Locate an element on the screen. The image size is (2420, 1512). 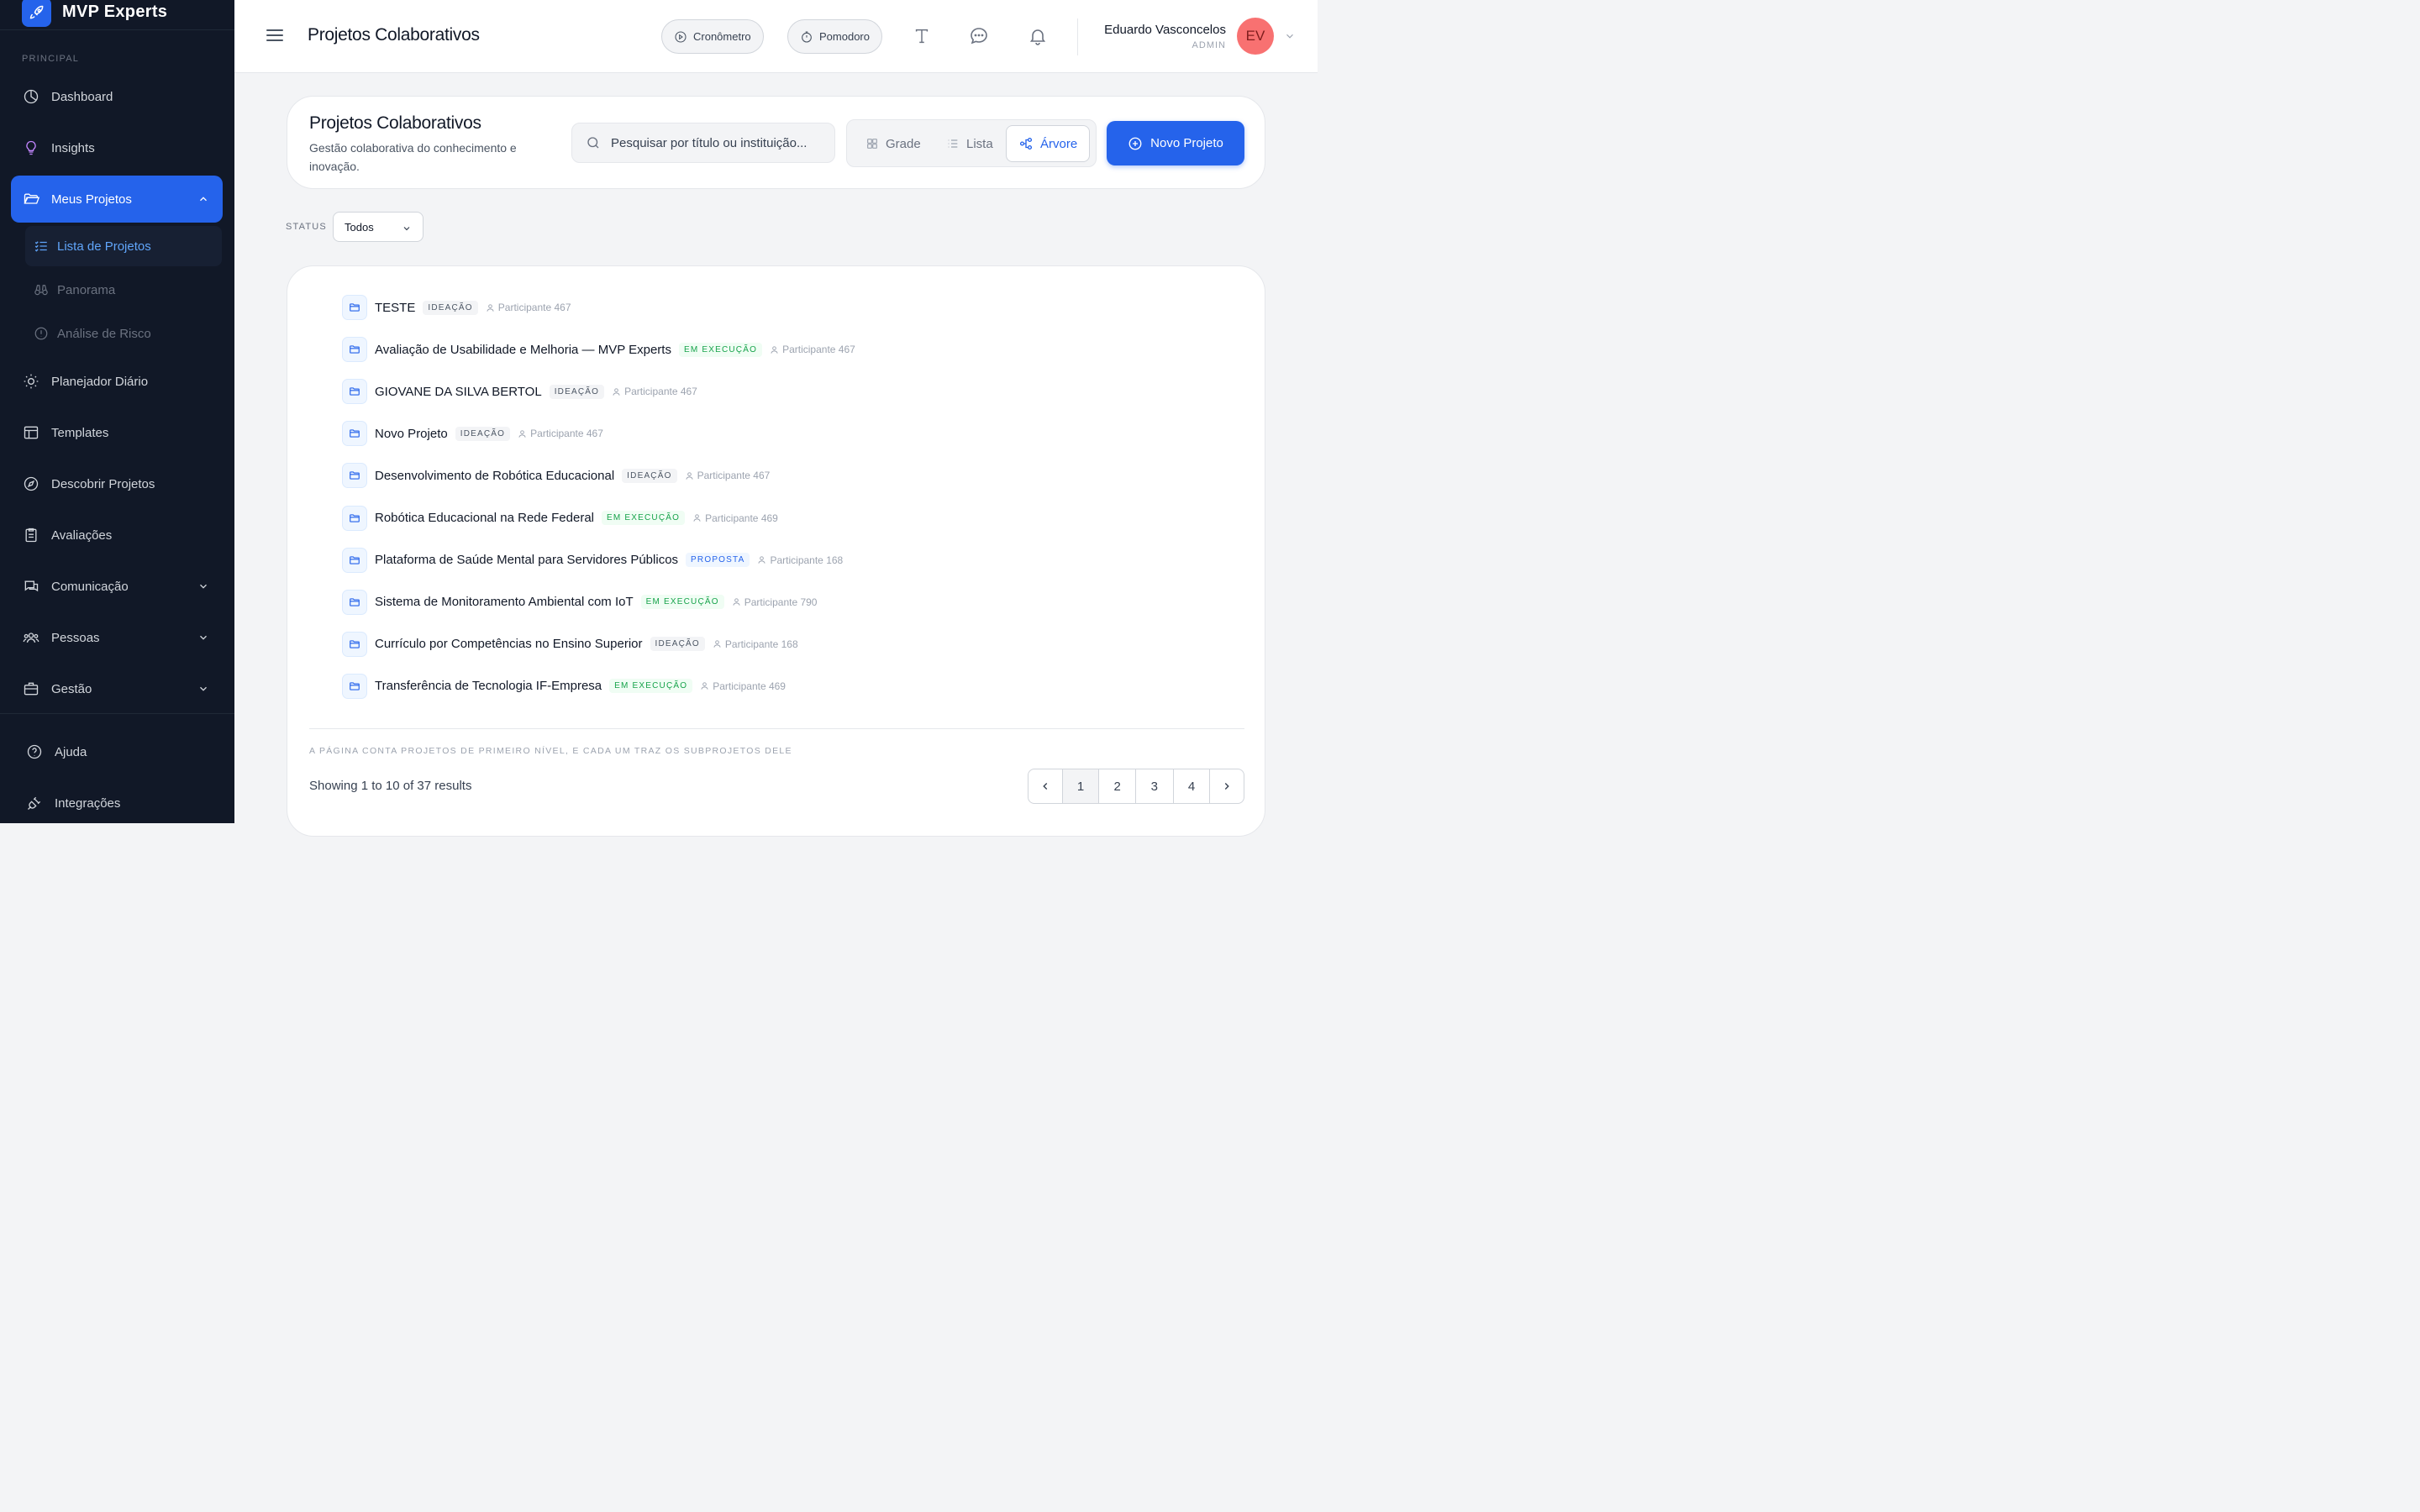
sidebar-item-label: Ajuda is located at coordinates (71, 751).